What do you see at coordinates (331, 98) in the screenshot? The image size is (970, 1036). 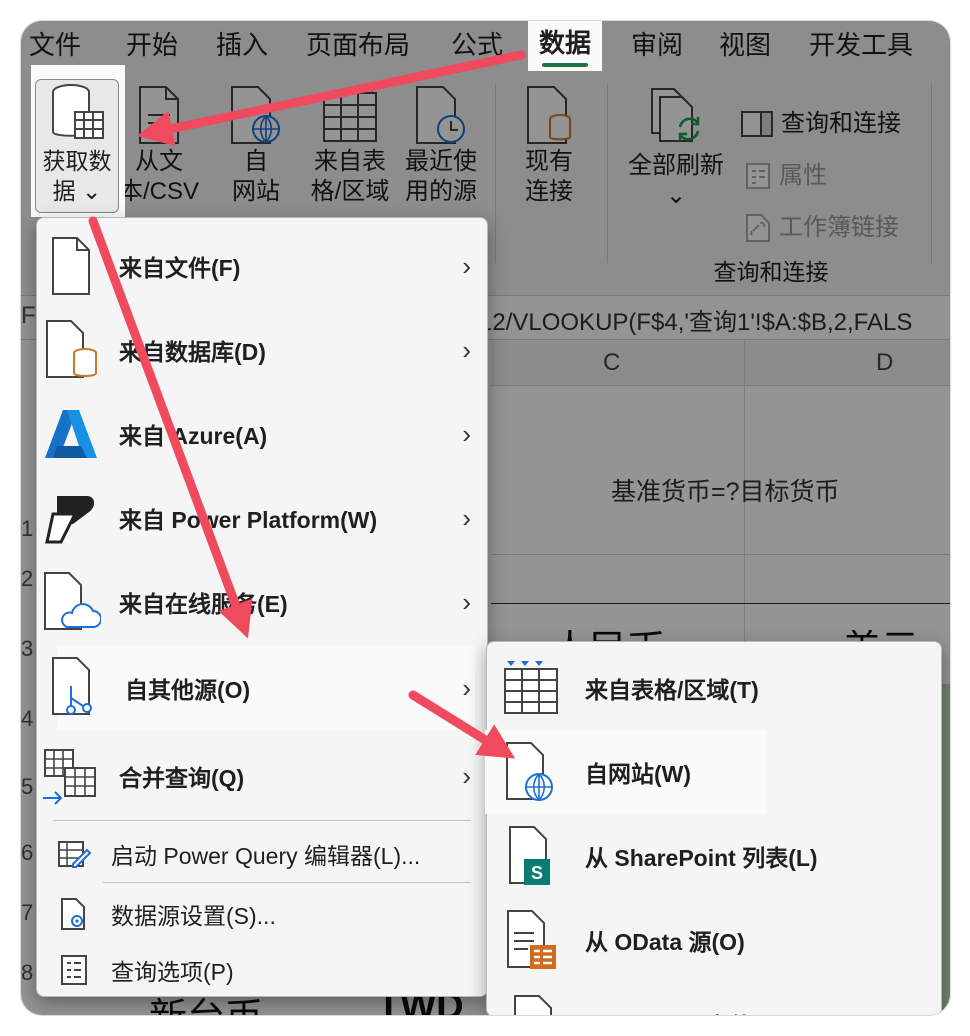 I see `arrow-to-get-data` at bounding box center [331, 98].